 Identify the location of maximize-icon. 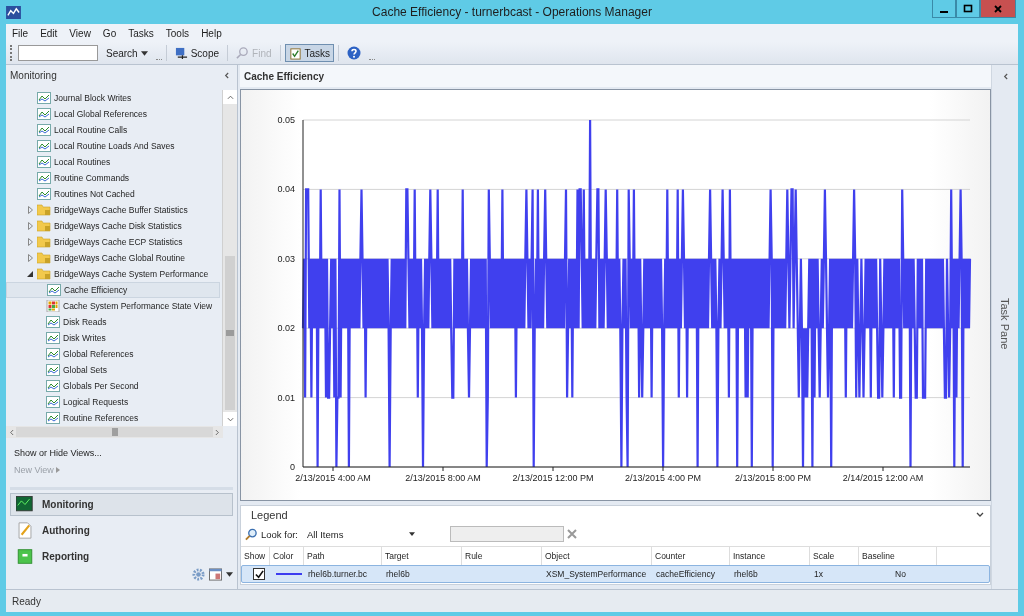
(968, 8).